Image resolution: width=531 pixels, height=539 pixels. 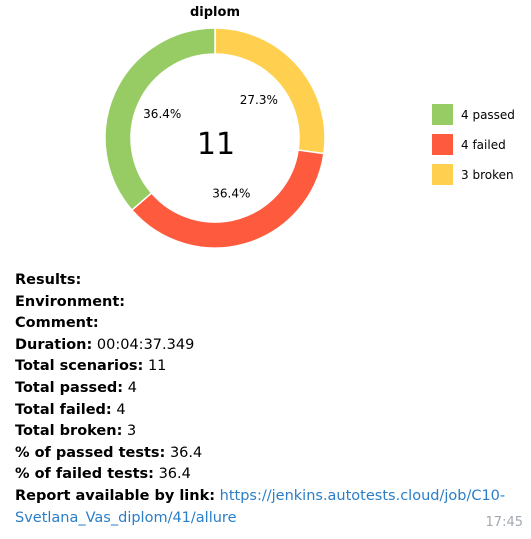 What do you see at coordinates (115, 495) in the screenshot?
I see `report-link-label: Report available by link:` at bounding box center [115, 495].